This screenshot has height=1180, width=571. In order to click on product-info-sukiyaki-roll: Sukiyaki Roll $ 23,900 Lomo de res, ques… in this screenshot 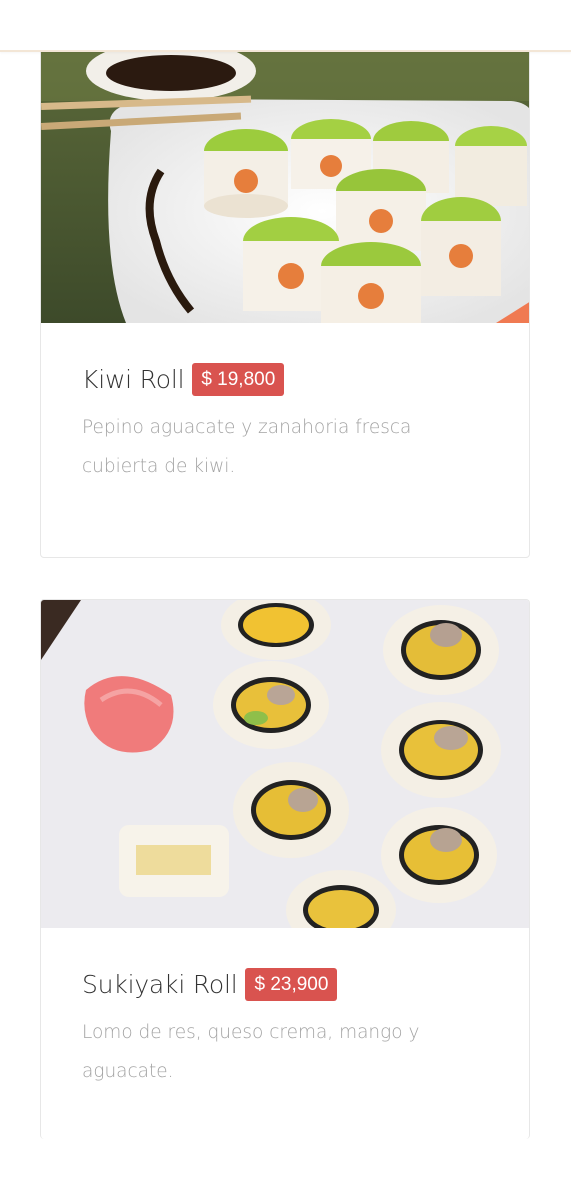, I will do `click(285, 1029)`.